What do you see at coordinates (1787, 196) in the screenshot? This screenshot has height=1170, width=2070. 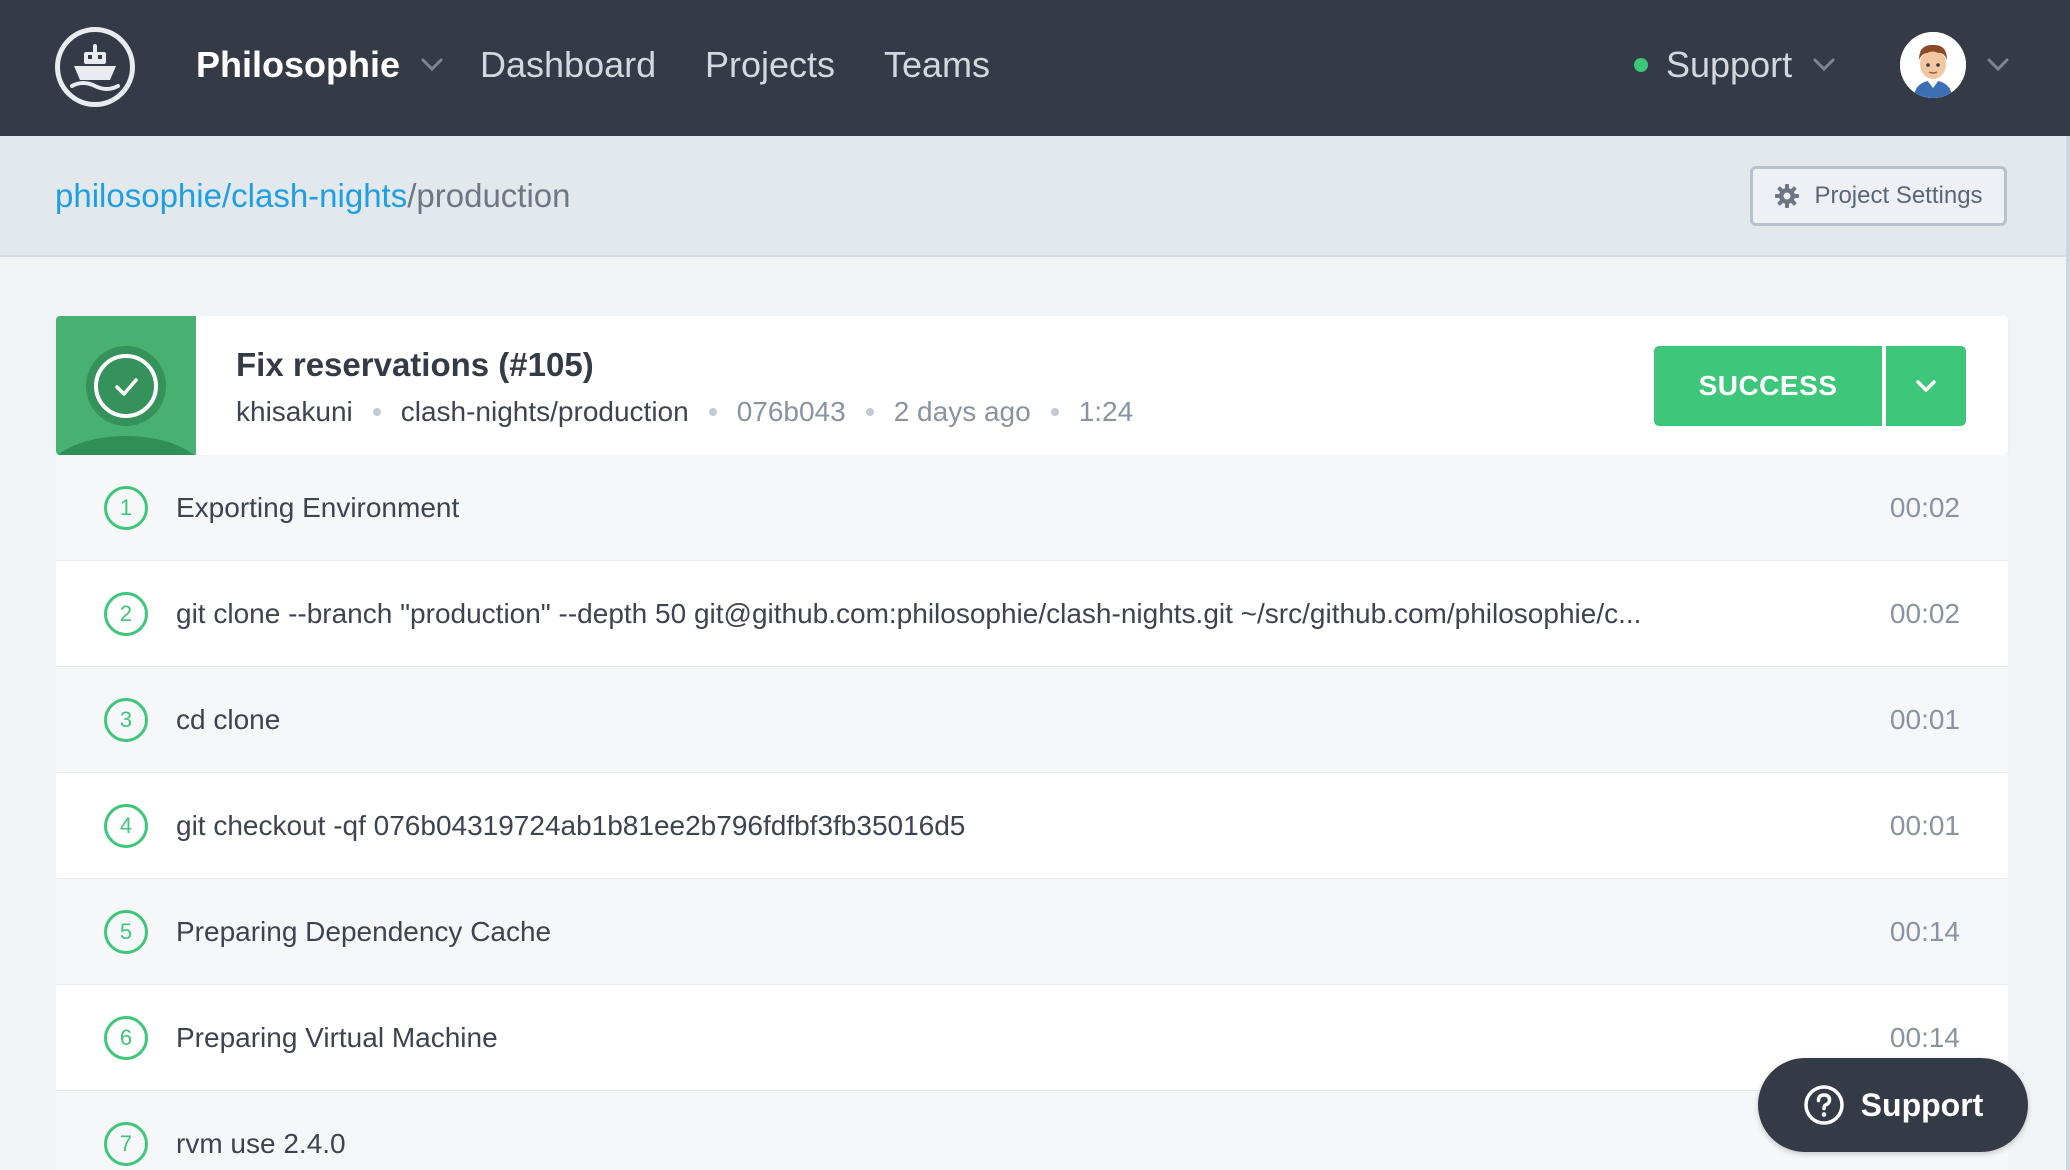 I see `gear-icon` at bounding box center [1787, 196].